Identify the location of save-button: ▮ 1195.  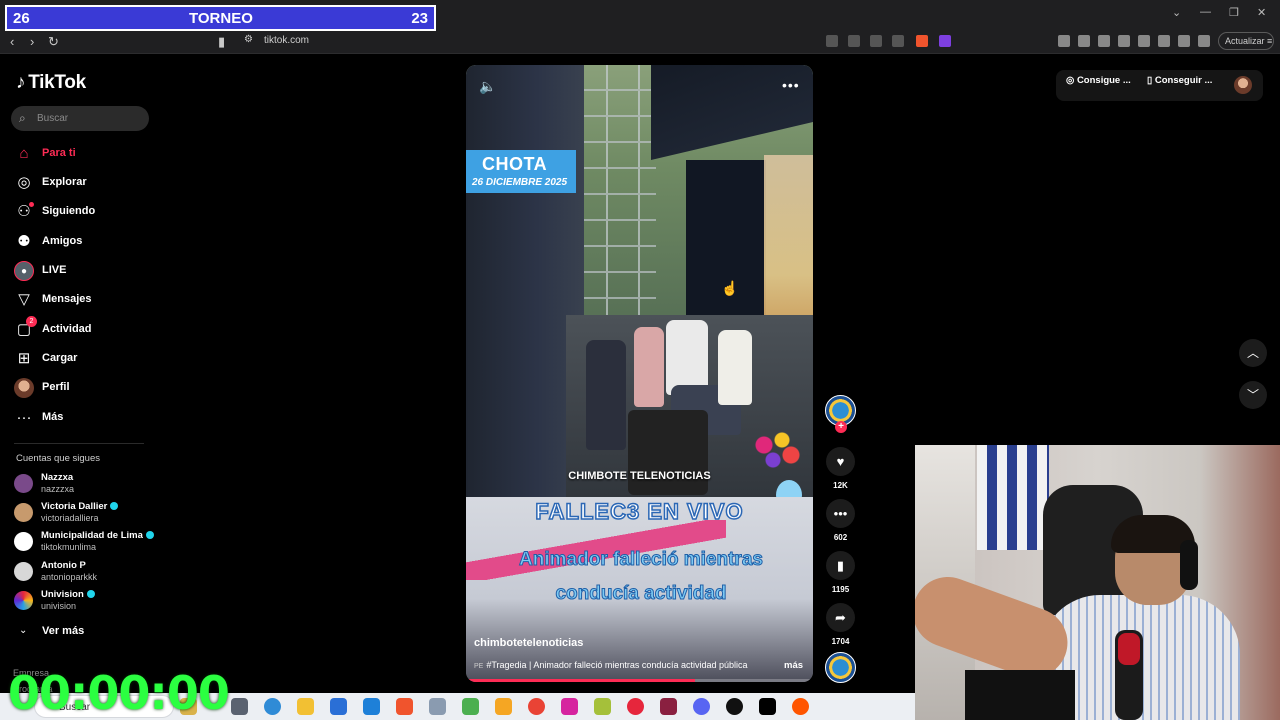
(840, 572).